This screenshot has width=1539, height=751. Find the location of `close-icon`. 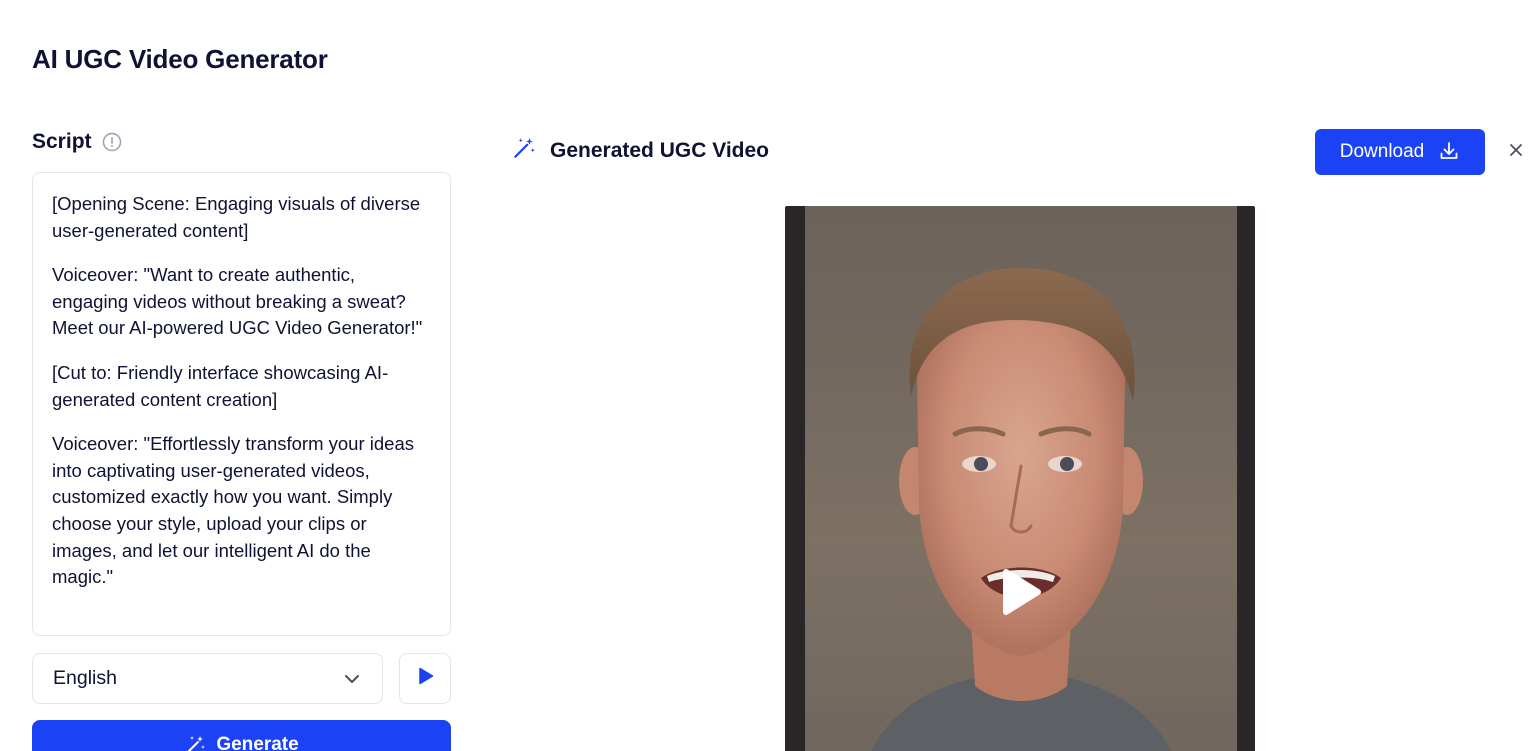

close-icon is located at coordinates (1516, 152).